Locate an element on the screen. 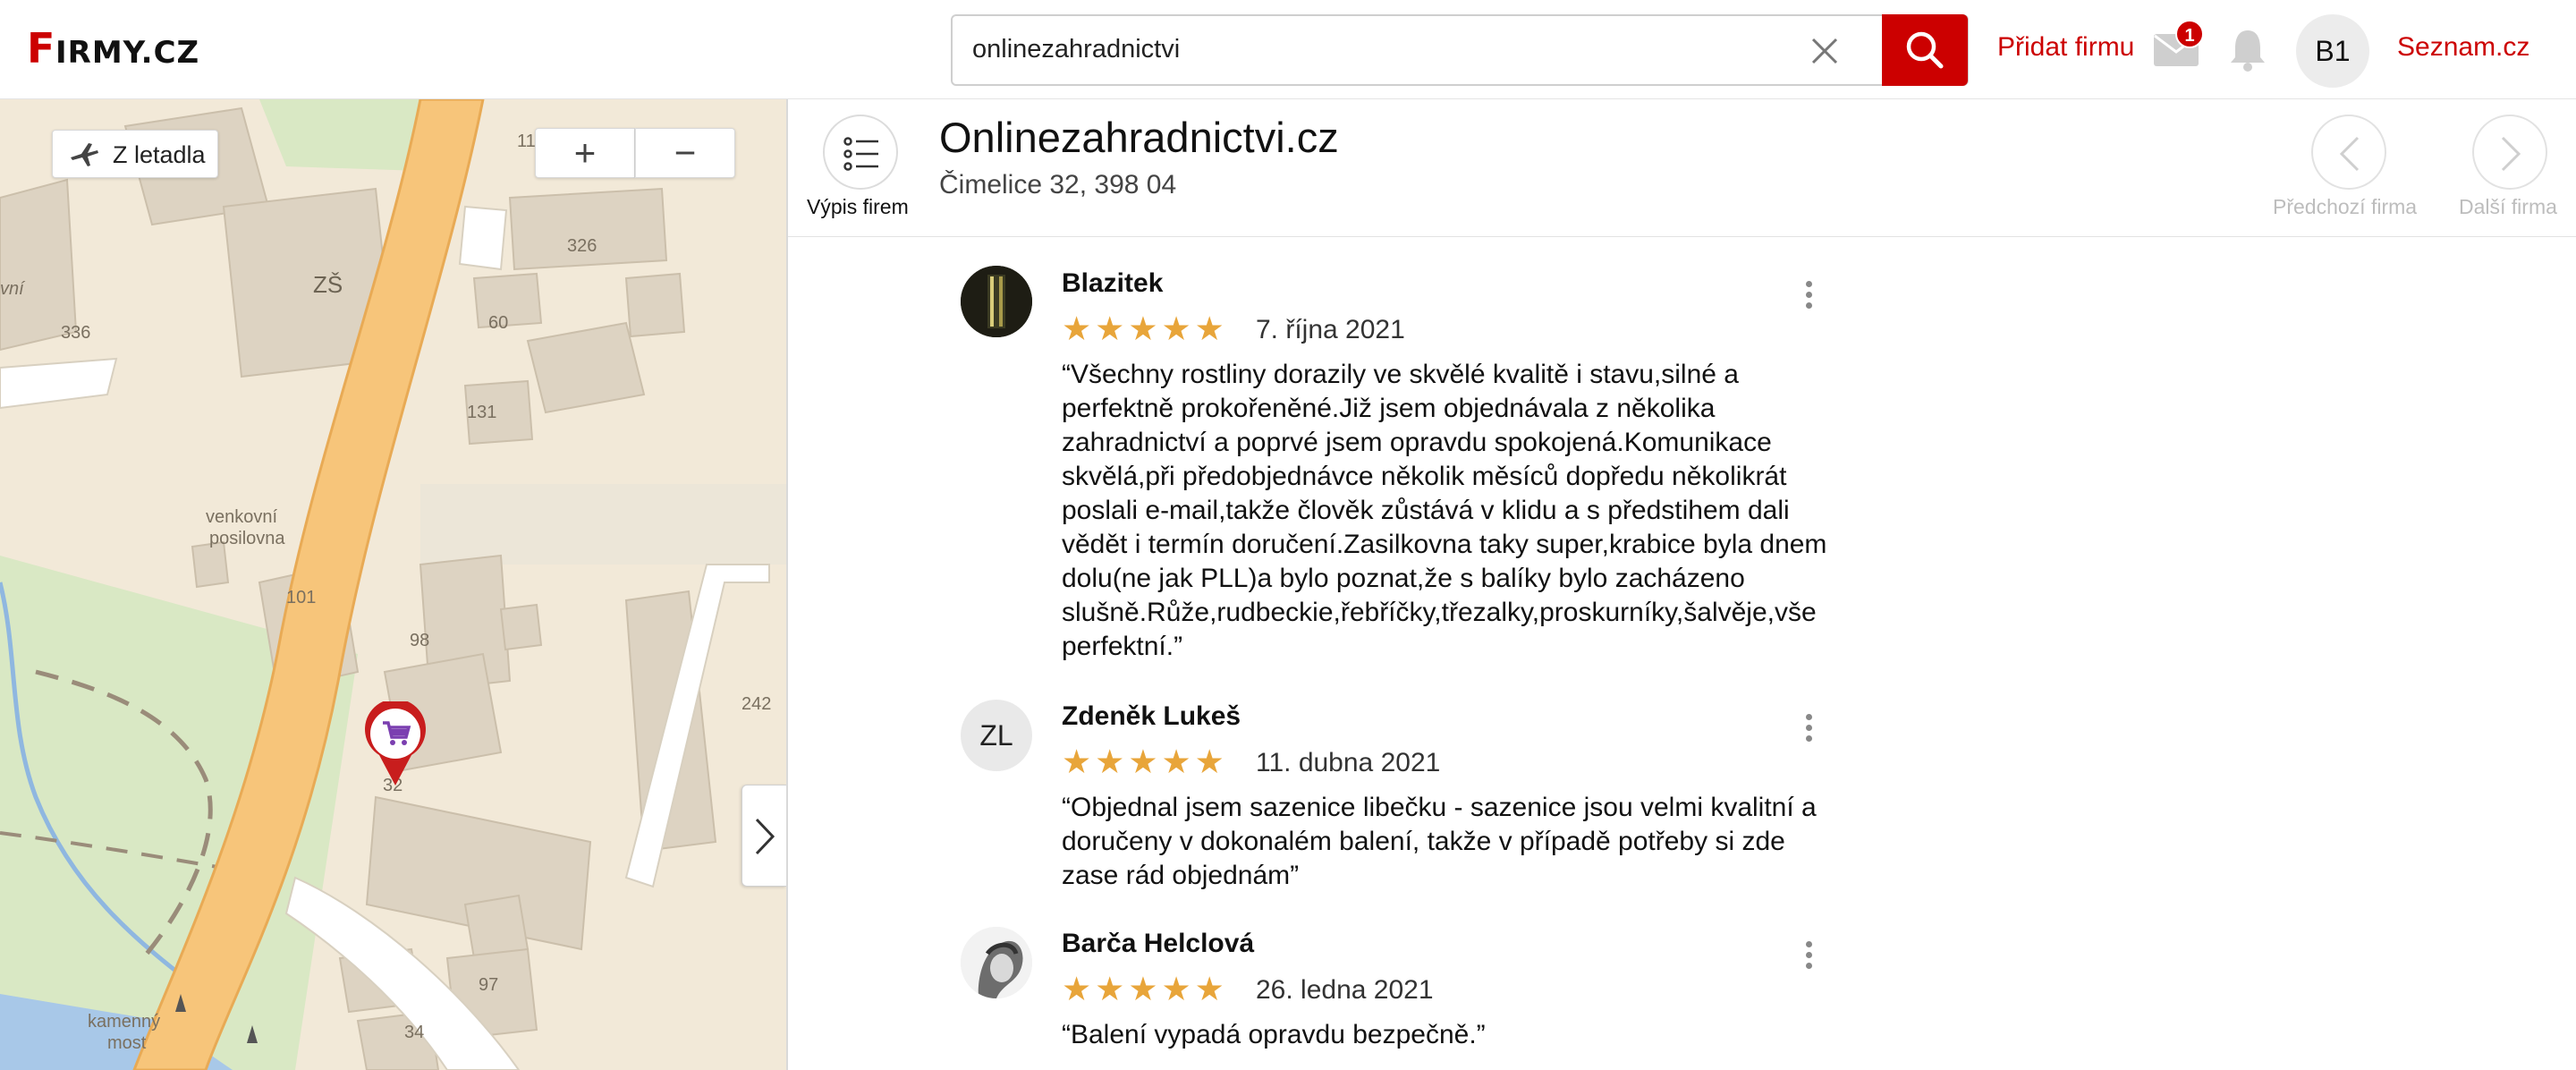  list-icon is located at coordinates (860, 154).